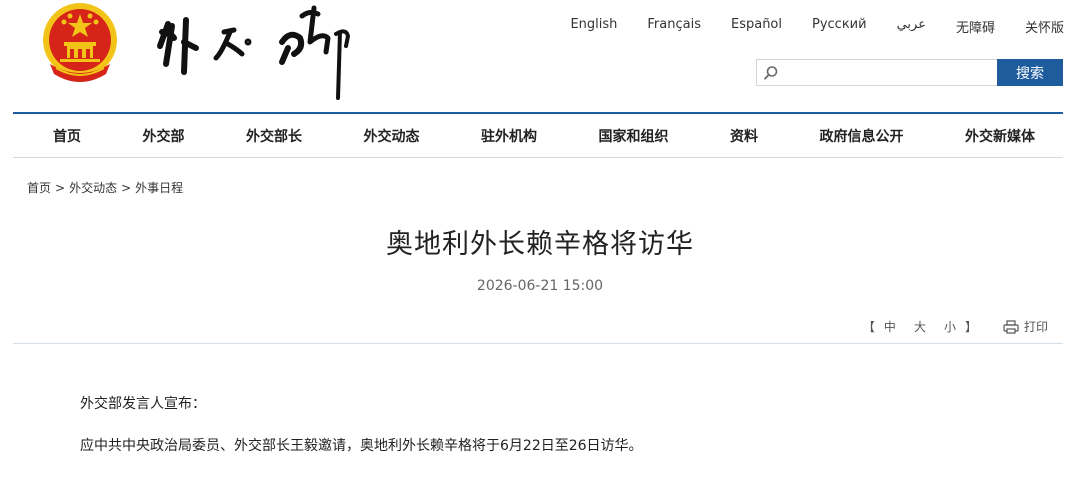 Image resolution: width=1080 pixels, height=489 pixels. What do you see at coordinates (1035, 327) in the screenshot?
I see `print-label: 打印` at bounding box center [1035, 327].